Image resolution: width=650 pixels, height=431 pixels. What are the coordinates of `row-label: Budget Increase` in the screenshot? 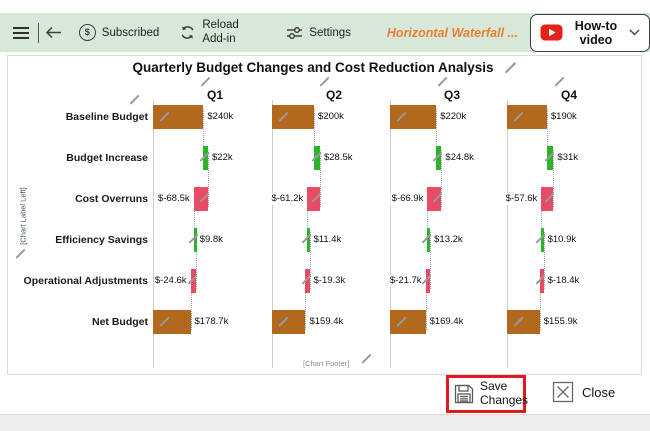 It's located at (107, 158).